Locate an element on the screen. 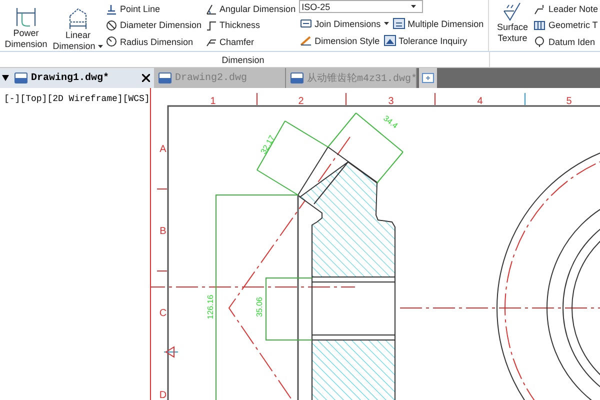 This screenshot has height=400, width=600. ribbon-button: Thickness is located at coordinates (250, 25).